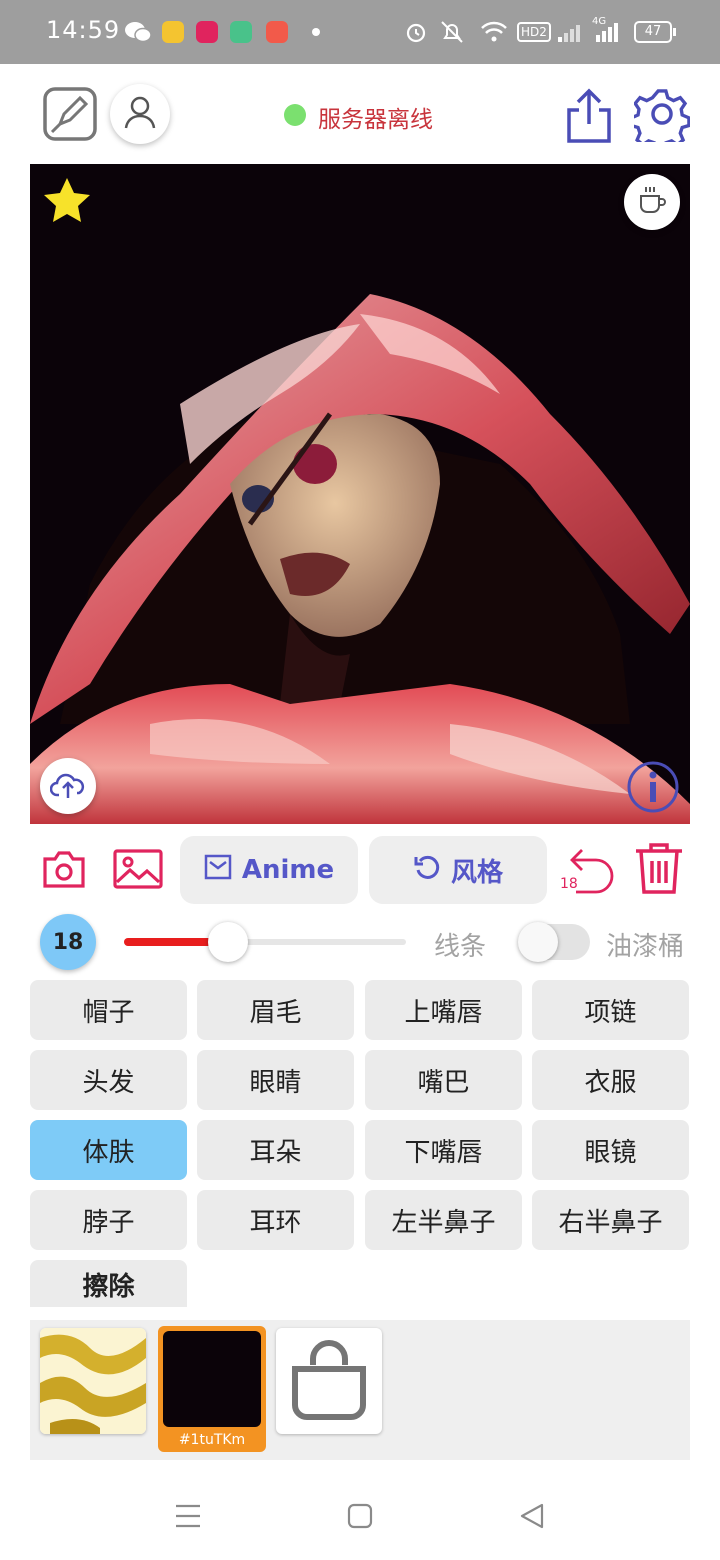 The image size is (720, 1560). What do you see at coordinates (427, 870) in the screenshot?
I see `refresh-icon` at bounding box center [427, 870].